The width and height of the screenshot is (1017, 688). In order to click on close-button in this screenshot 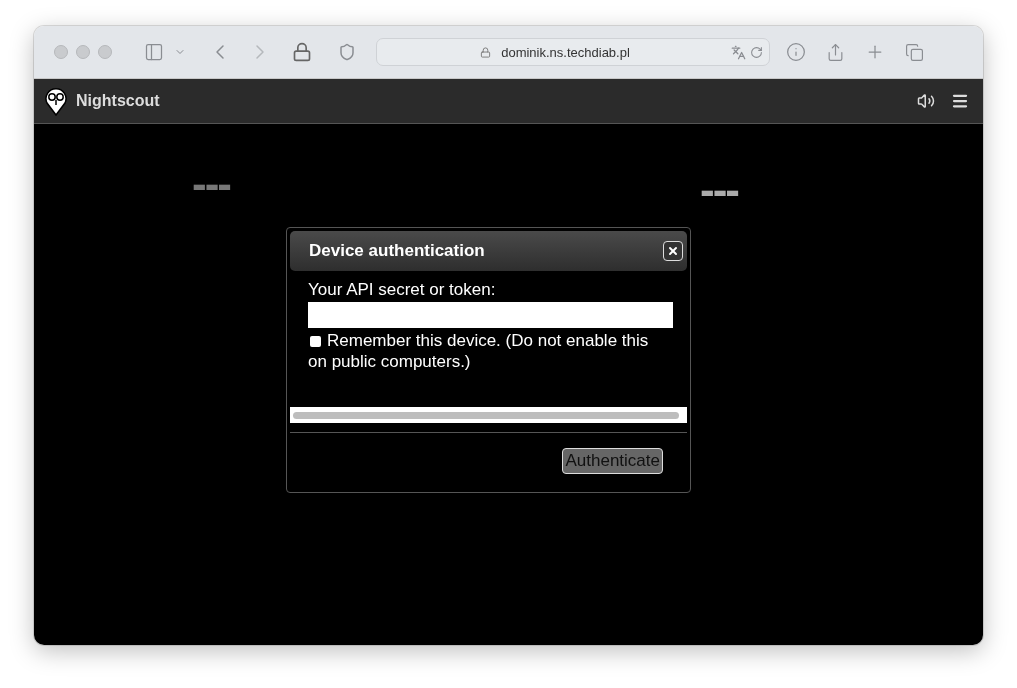, I will do `click(673, 251)`.